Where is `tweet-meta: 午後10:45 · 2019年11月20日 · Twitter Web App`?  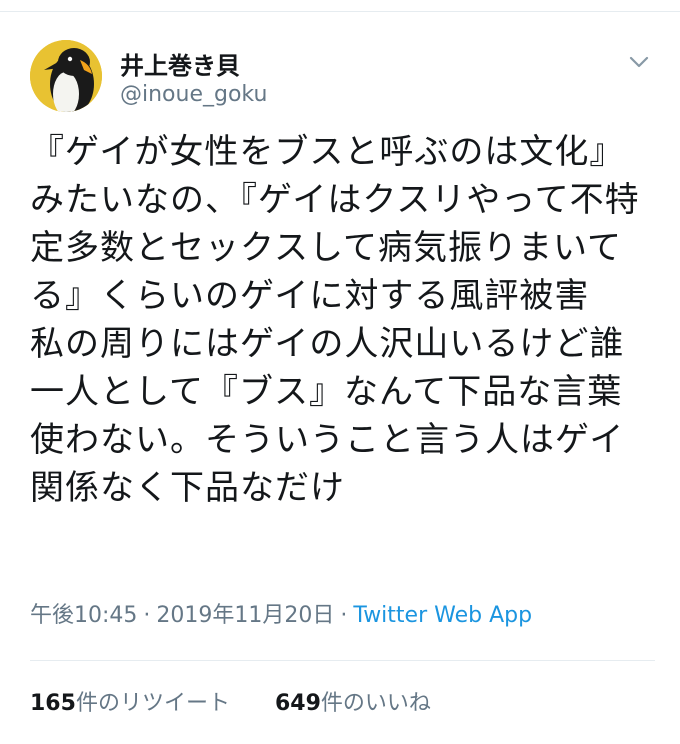 tweet-meta: 午後10:45 · 2019年11月20日 · Twitter Web App is located at coordinates (281, 616).